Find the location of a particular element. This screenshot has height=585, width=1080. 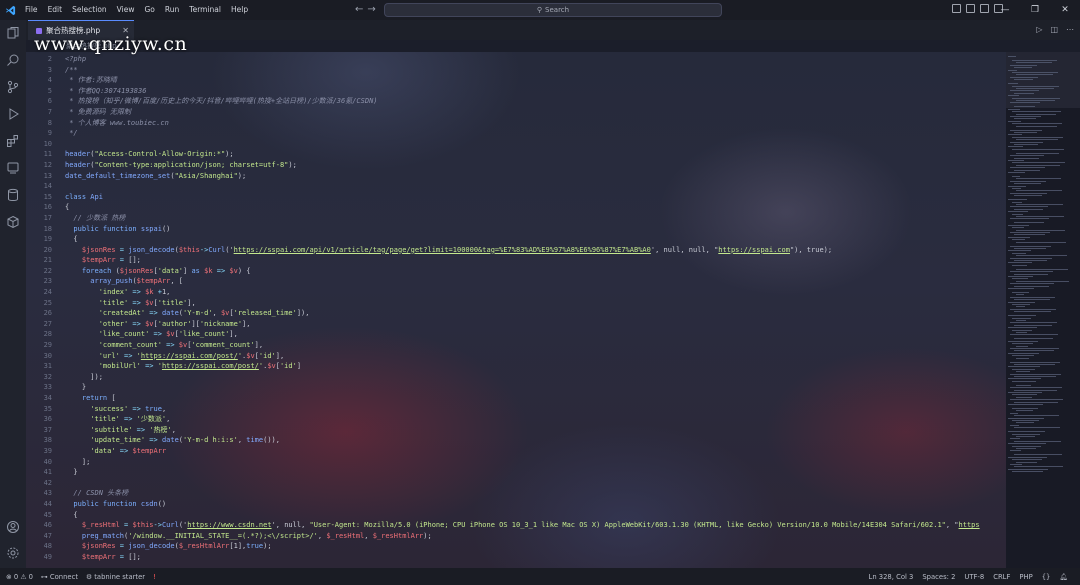

code-token: => is located at coordinates (158, 334).